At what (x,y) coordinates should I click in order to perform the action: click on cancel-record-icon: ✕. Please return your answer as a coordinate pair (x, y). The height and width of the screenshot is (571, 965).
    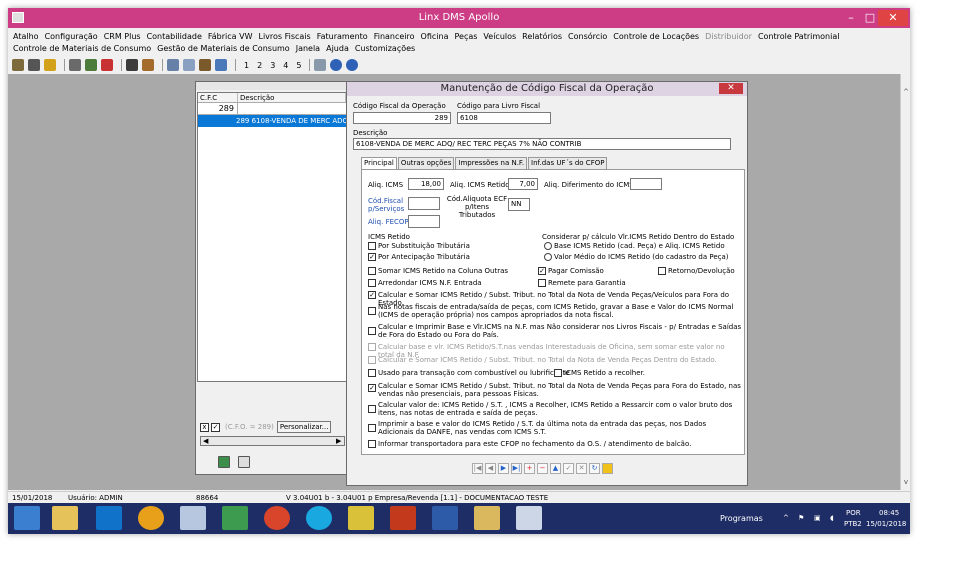
    Looking at the image, I should click on (581, 468).